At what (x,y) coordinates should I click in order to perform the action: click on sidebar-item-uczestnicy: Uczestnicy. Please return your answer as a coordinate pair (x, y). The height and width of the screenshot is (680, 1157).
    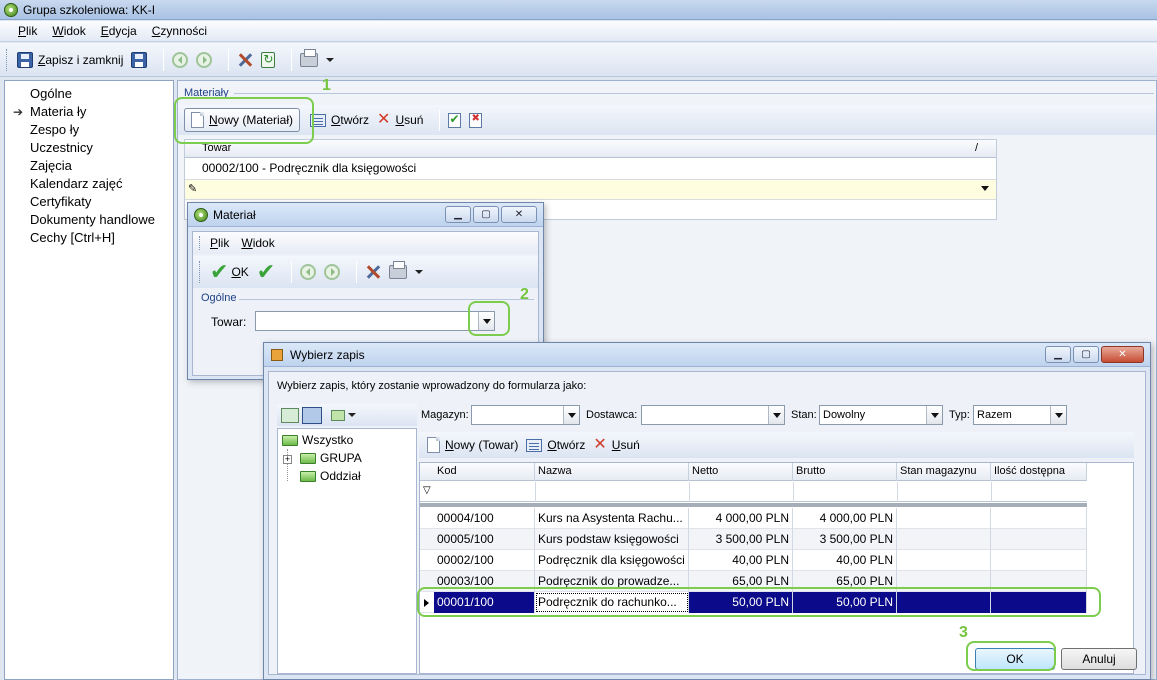
    Looking at the image, I should click on (61, 147).